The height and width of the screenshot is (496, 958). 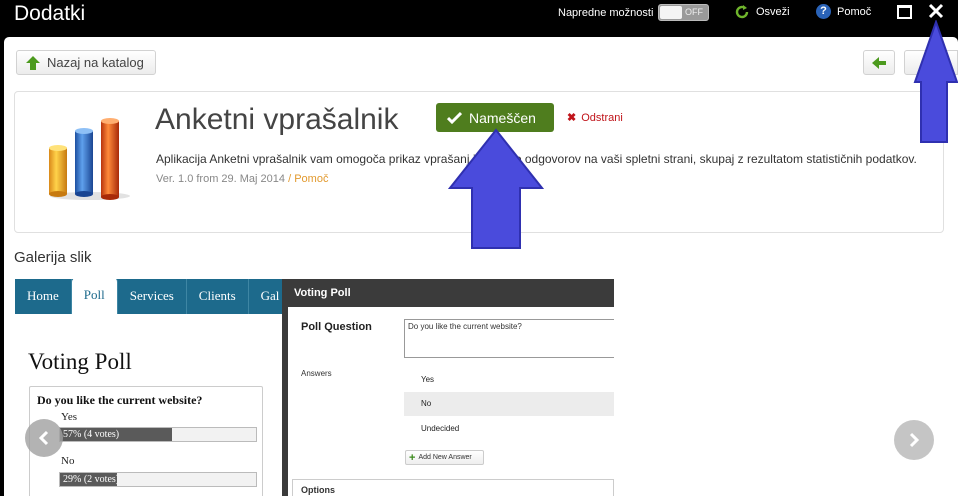 I want to click on app-title: Anketni vprašalnik, so click(x=277, y=119).